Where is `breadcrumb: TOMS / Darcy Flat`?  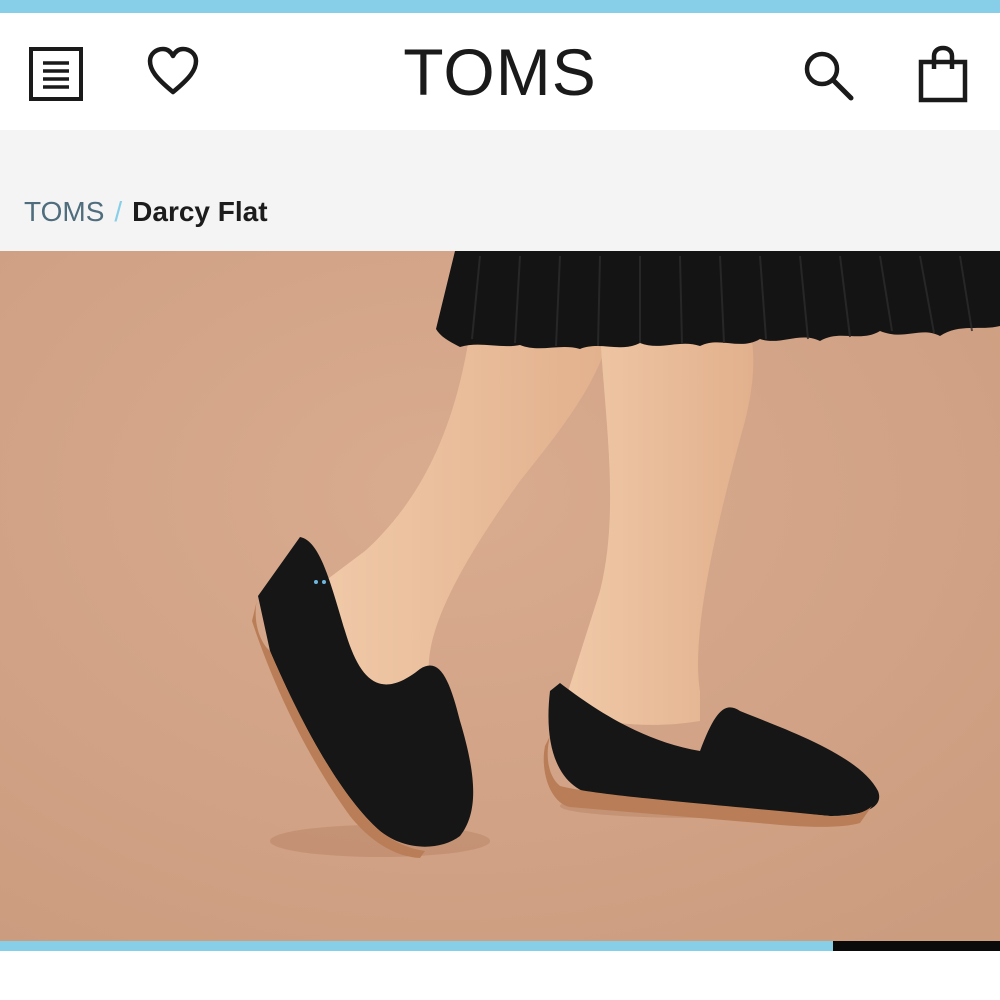 breadcrumb: TOMS / Darcy Flat is located at coordinates (146, 212).